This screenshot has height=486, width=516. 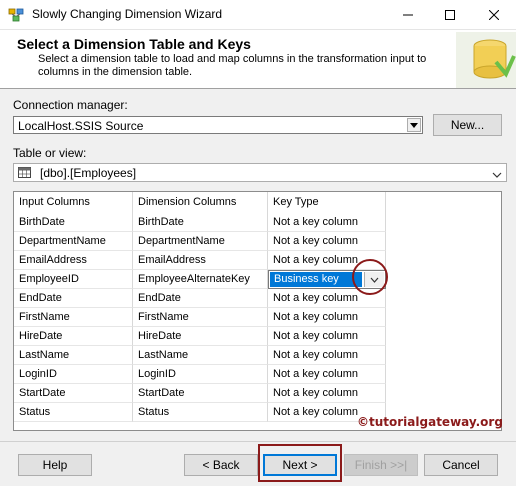 I want to click on table-row: EndDate EndDate Not a key column, so click(x=200, y=298).